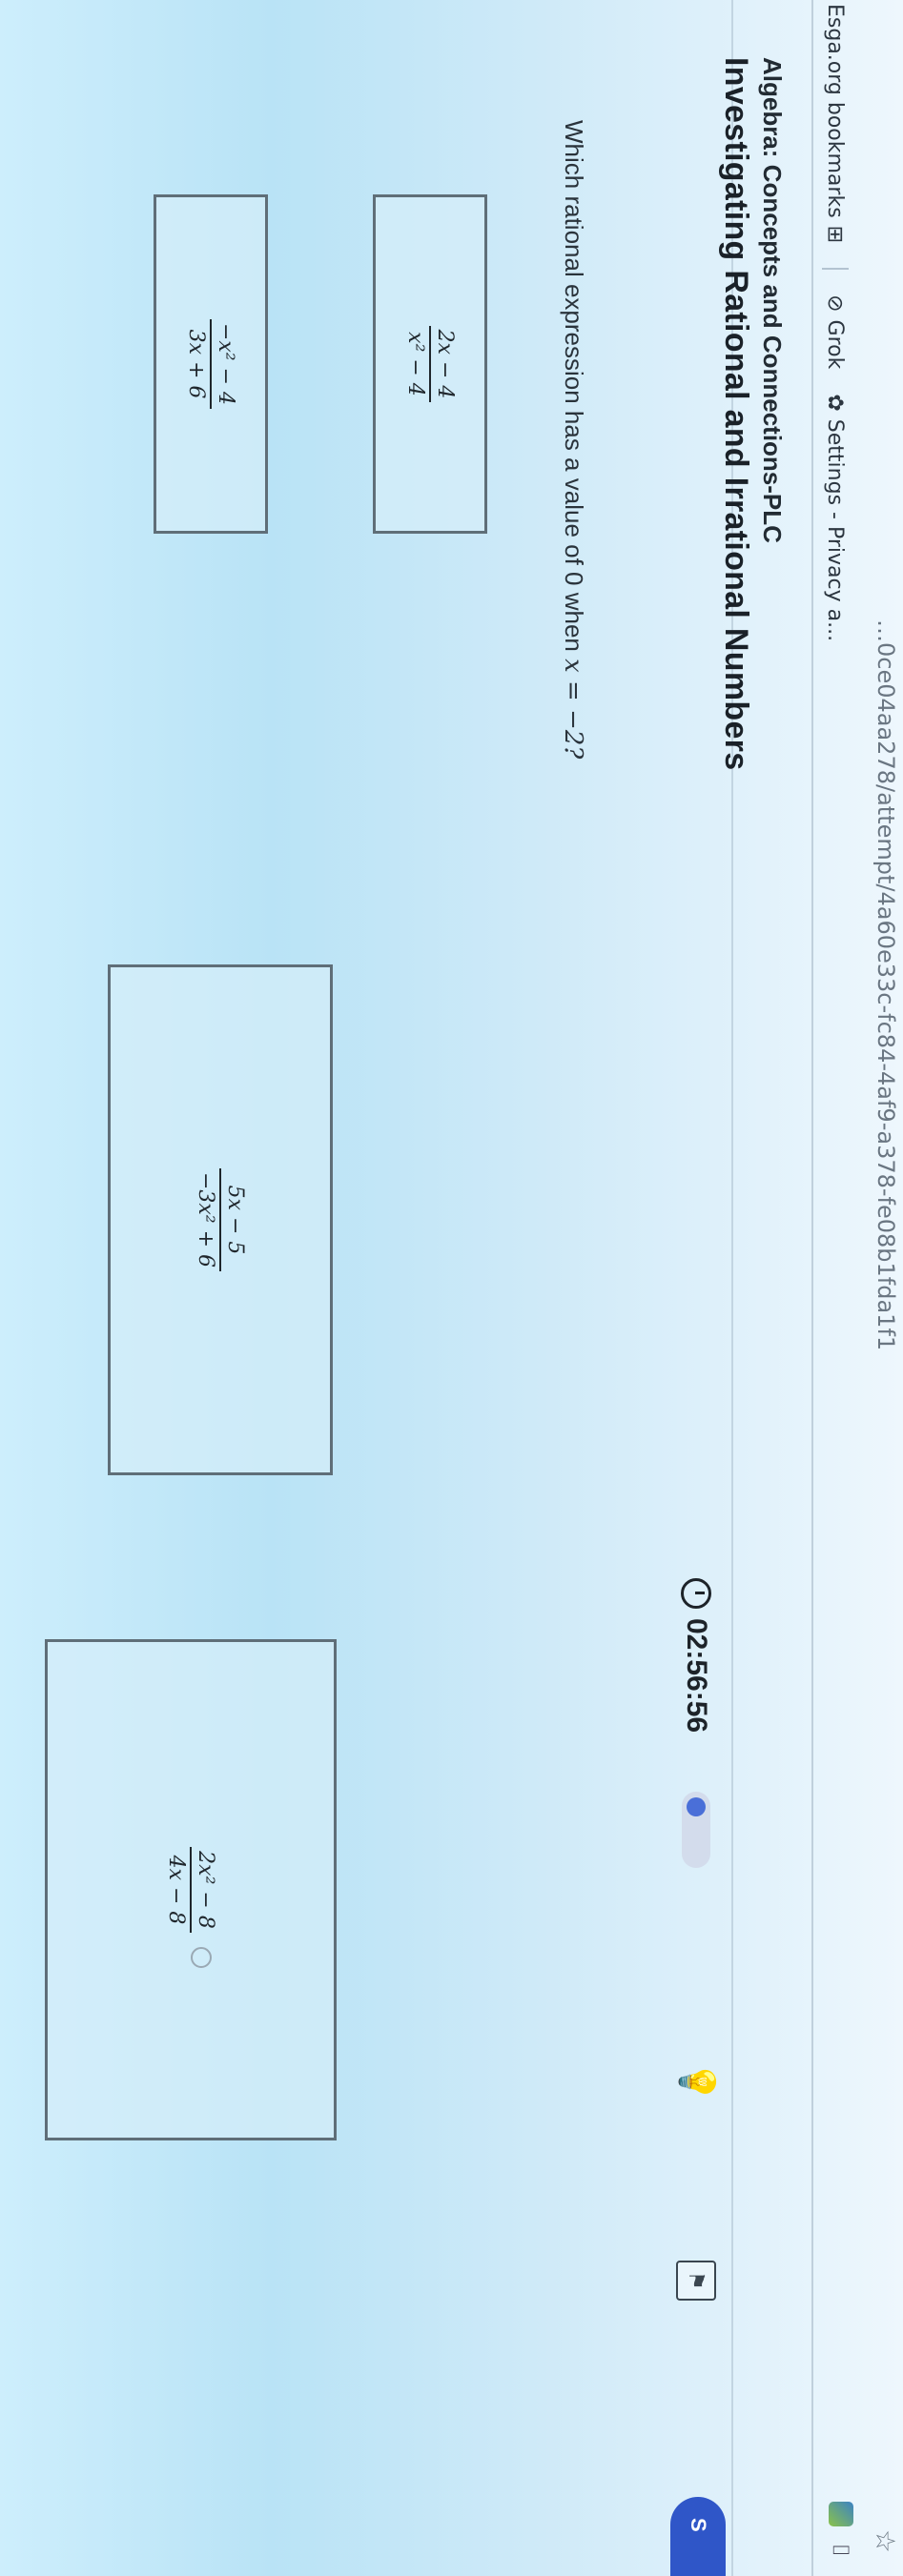 This screenshot has height=2576, width=903. I want to click on bookmark-label: Esga.org bookmarks, so click(836, 111).